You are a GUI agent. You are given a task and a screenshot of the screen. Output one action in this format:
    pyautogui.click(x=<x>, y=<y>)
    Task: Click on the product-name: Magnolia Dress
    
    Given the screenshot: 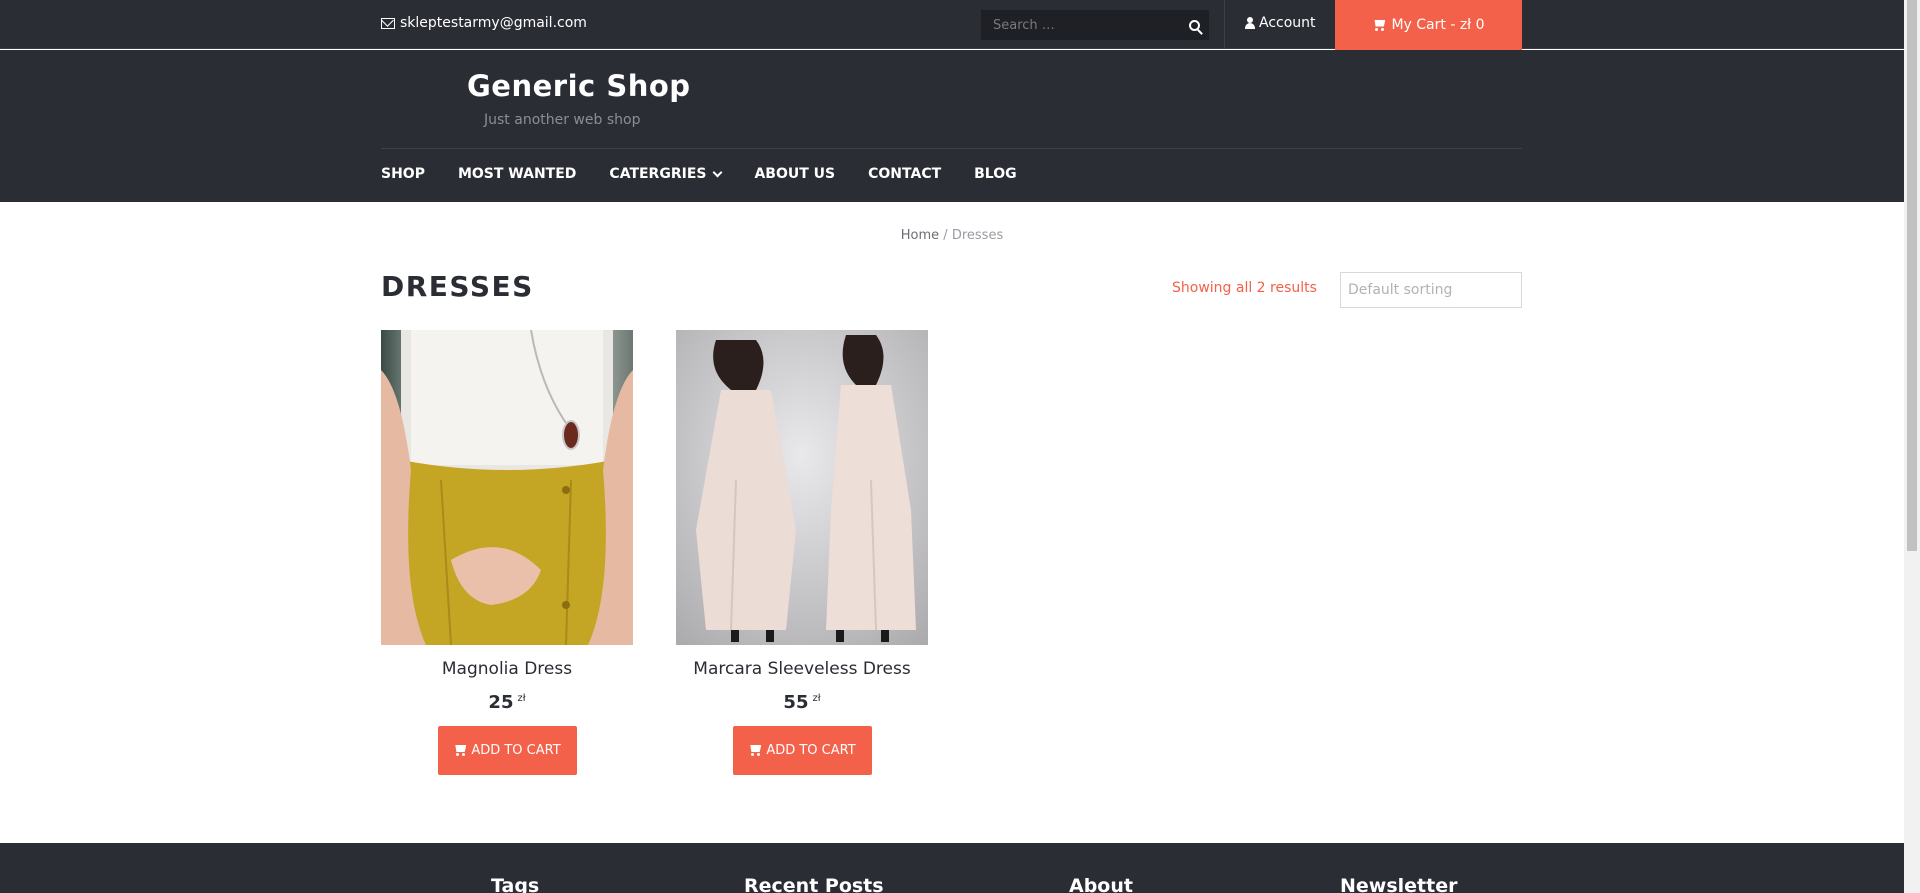 What is the action you would take?
    pyautogui.click(x=507, y=669)
    